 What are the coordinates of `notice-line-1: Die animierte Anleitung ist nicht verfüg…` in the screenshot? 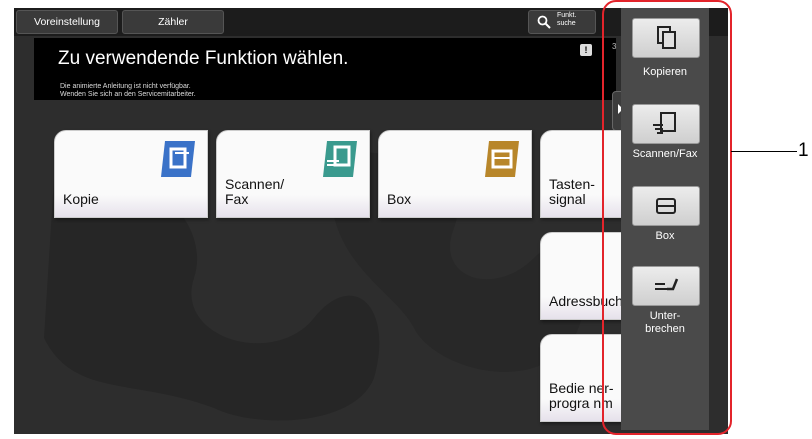 It's located at (125, 86).